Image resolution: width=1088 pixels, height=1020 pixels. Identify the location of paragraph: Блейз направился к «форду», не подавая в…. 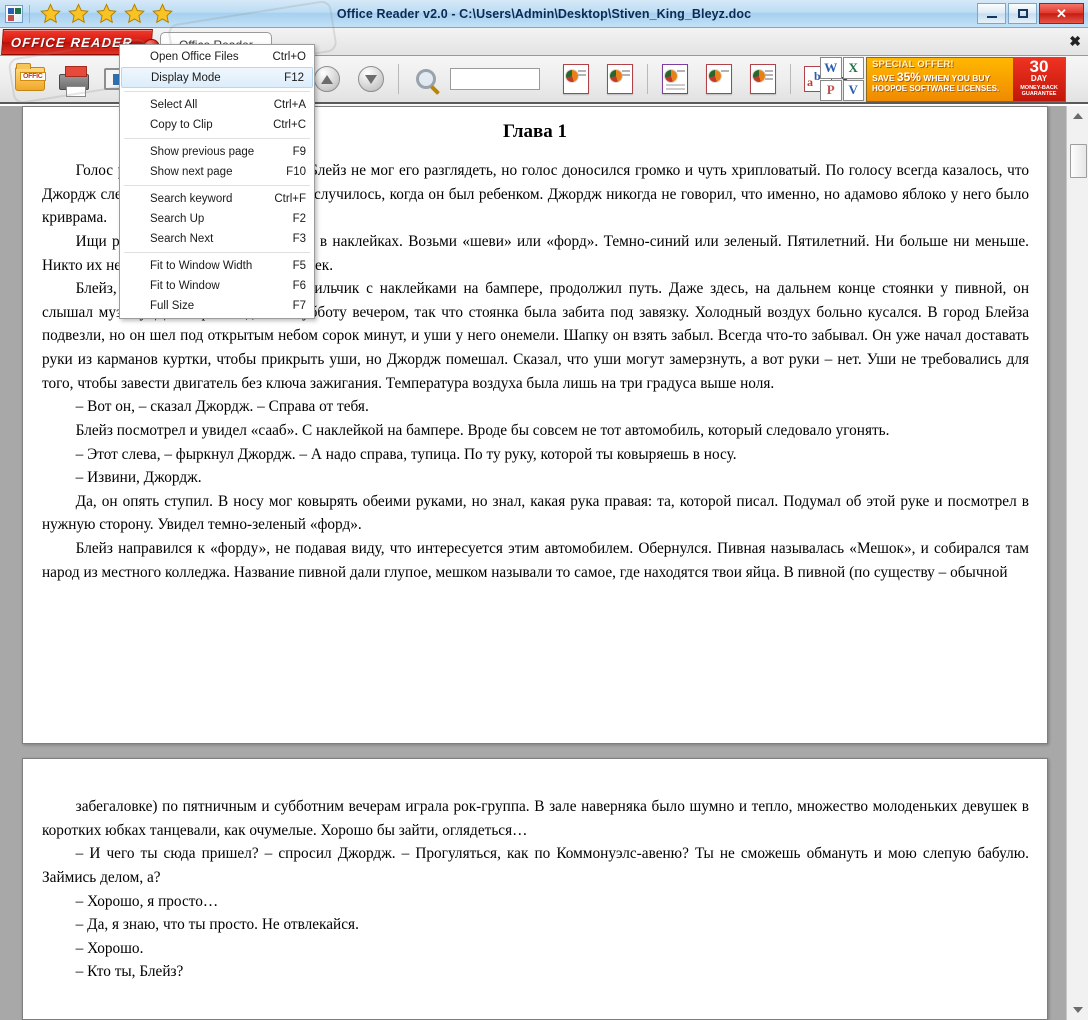
(535, 560).